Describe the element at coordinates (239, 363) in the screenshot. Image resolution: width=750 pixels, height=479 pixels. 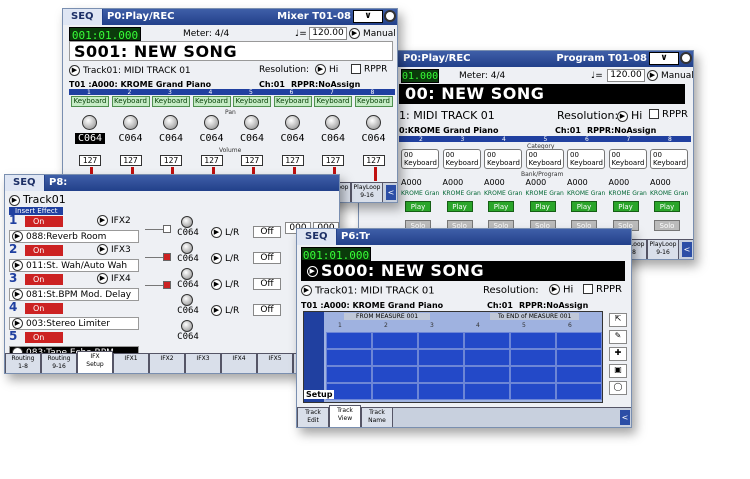
I see `tab-ifx4: IFX4` at that location.